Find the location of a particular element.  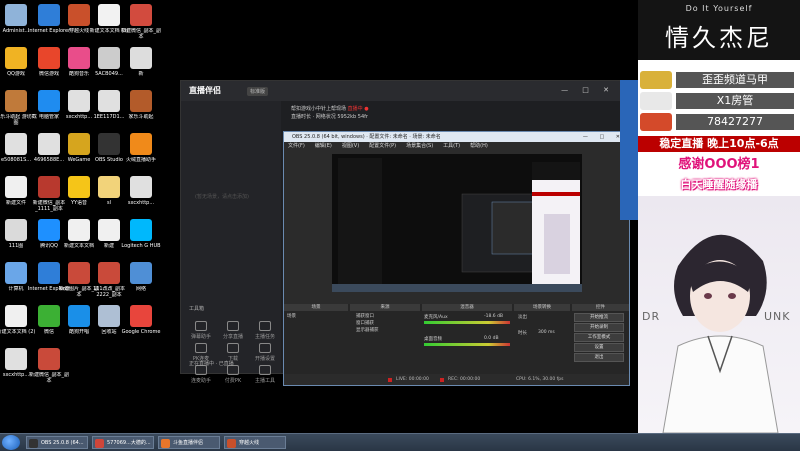

start-button is located at coordinates (11, 442).